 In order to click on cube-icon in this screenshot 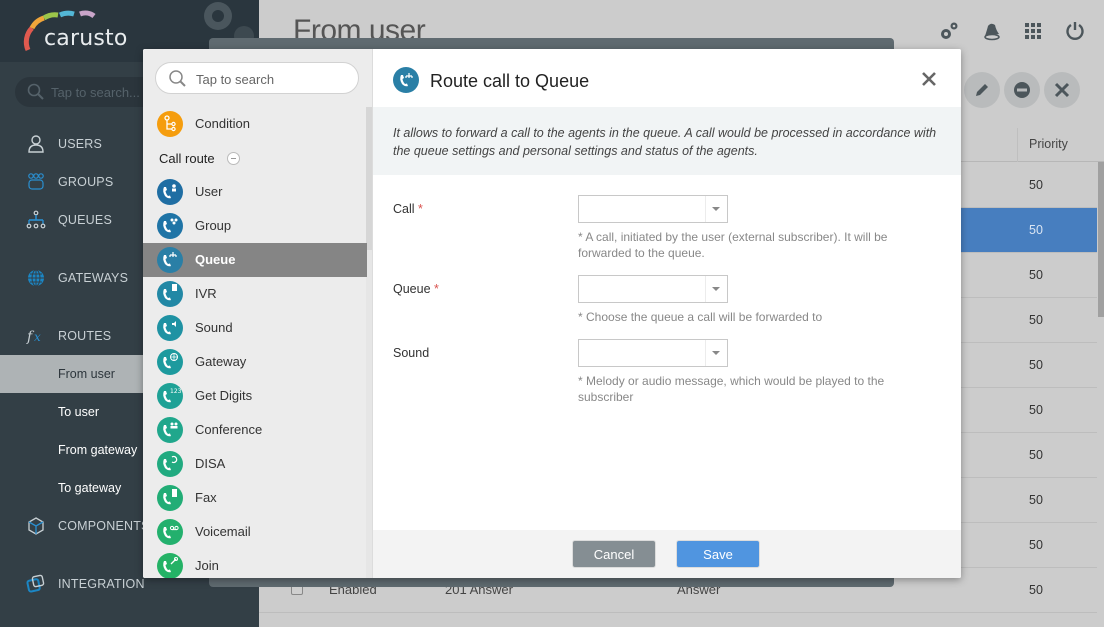, I will do `click(36, 526)`.